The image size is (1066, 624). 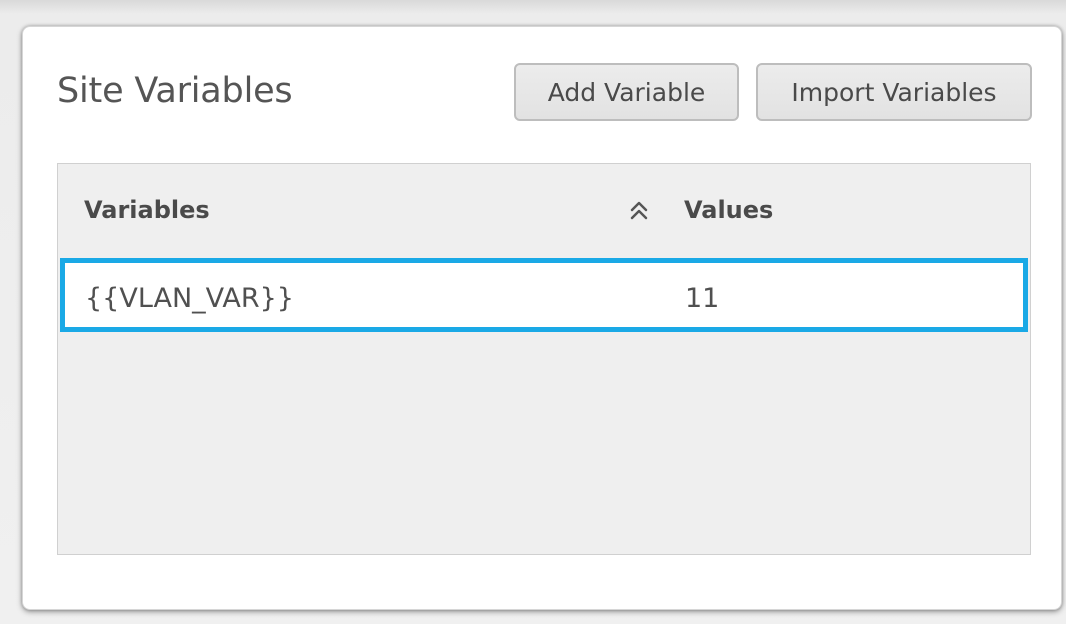 What do you see at coordinates (544, 295) in the screenshot?
I see `table-row: {{VLAN_VAR}} 11` at bounding box center [544, 295].